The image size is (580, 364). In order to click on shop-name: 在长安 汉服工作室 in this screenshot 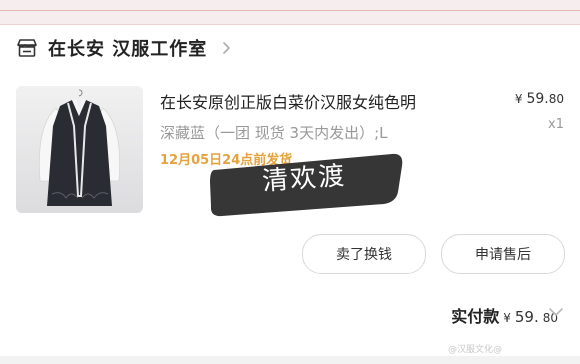, I will do `click(127, 48)`.